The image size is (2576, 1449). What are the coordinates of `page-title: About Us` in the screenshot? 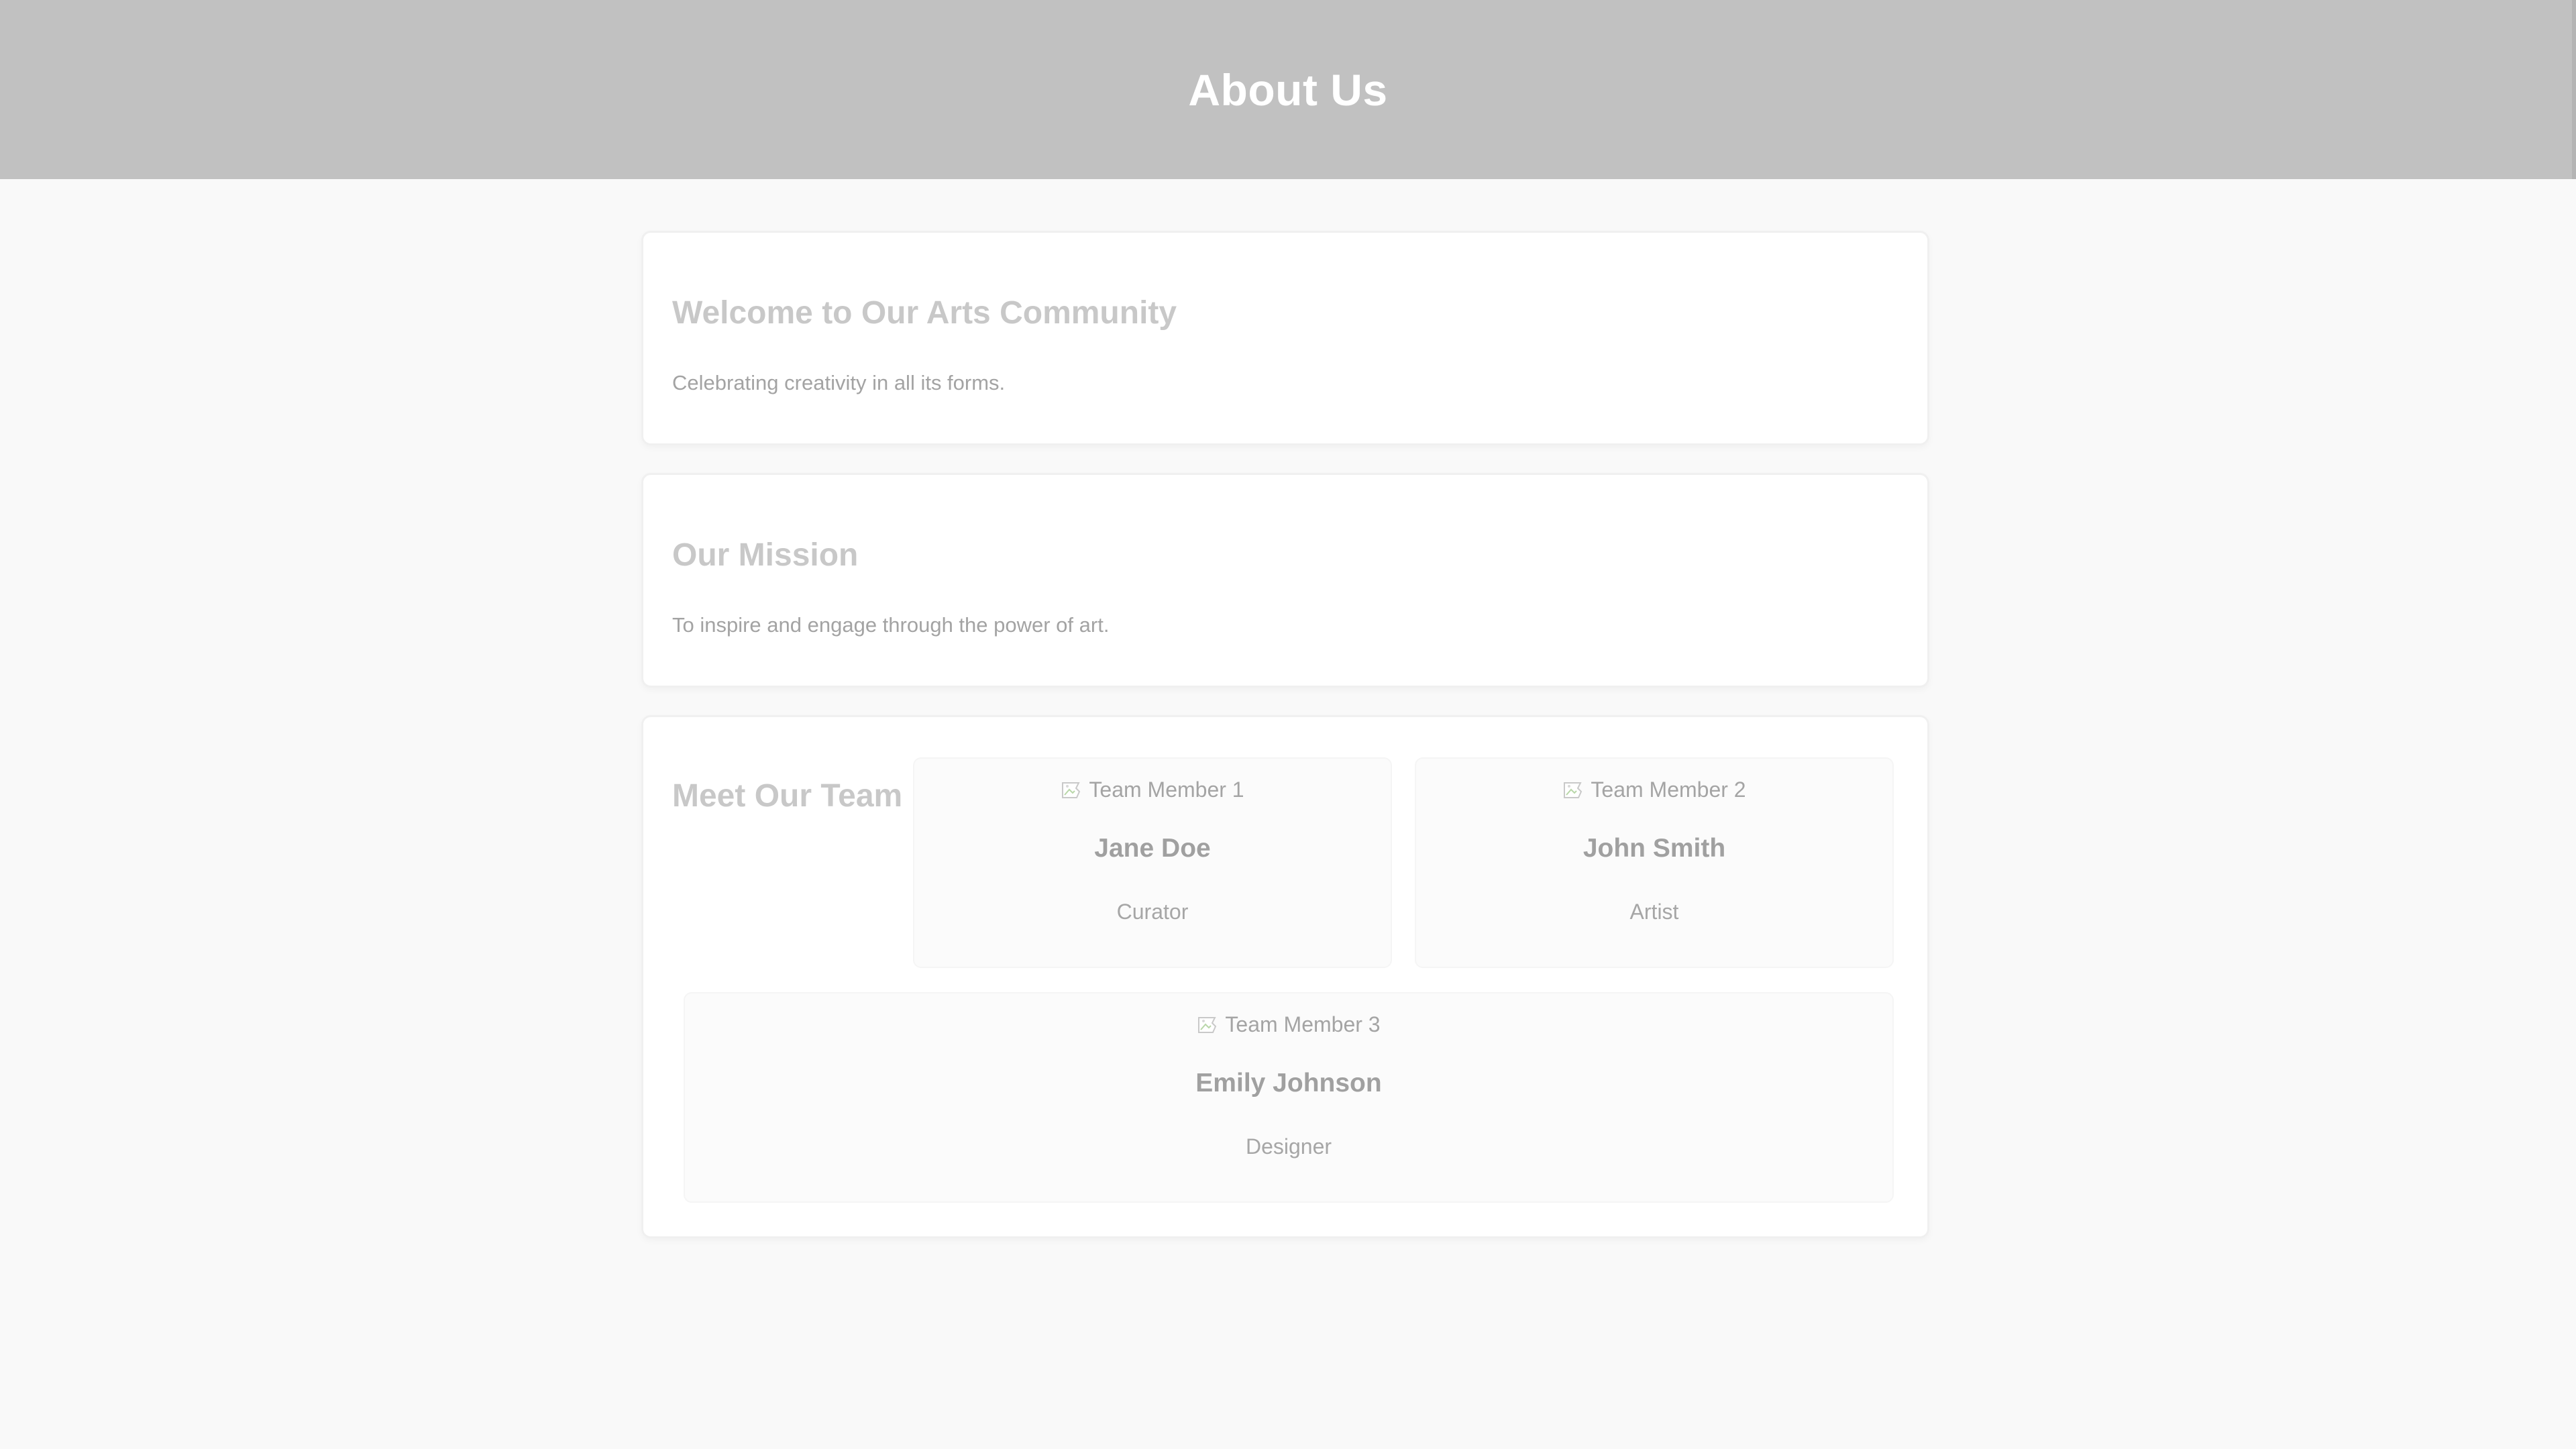 It's located at (1288, 89).